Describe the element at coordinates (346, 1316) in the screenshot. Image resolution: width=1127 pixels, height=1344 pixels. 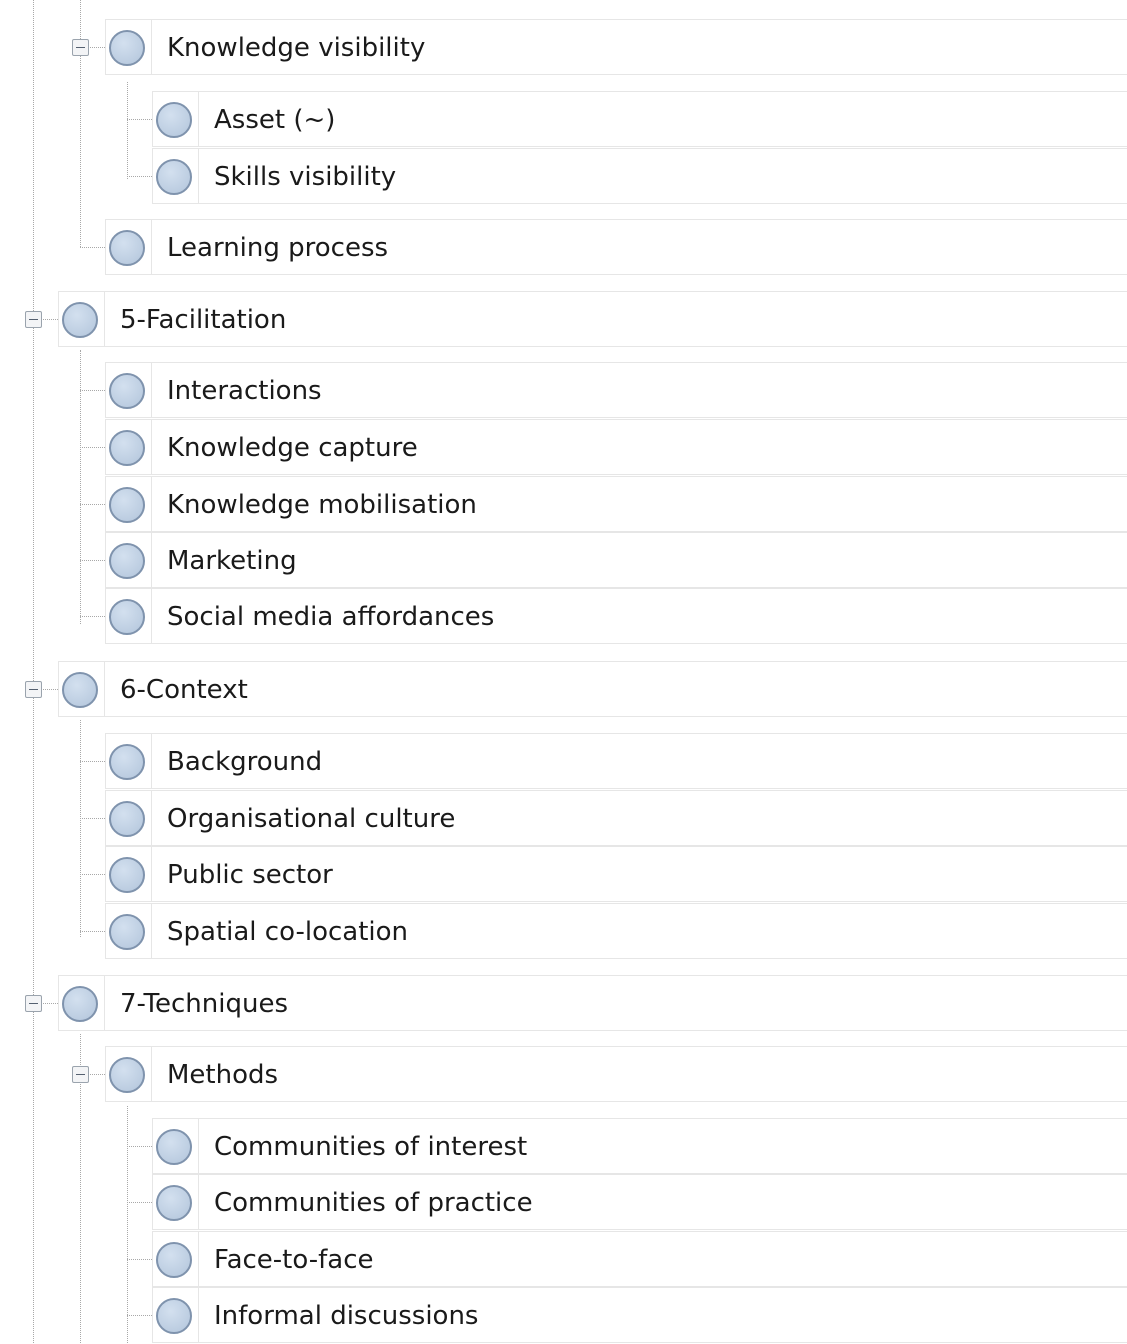
I see `node-label: Informal discussions` at that location.